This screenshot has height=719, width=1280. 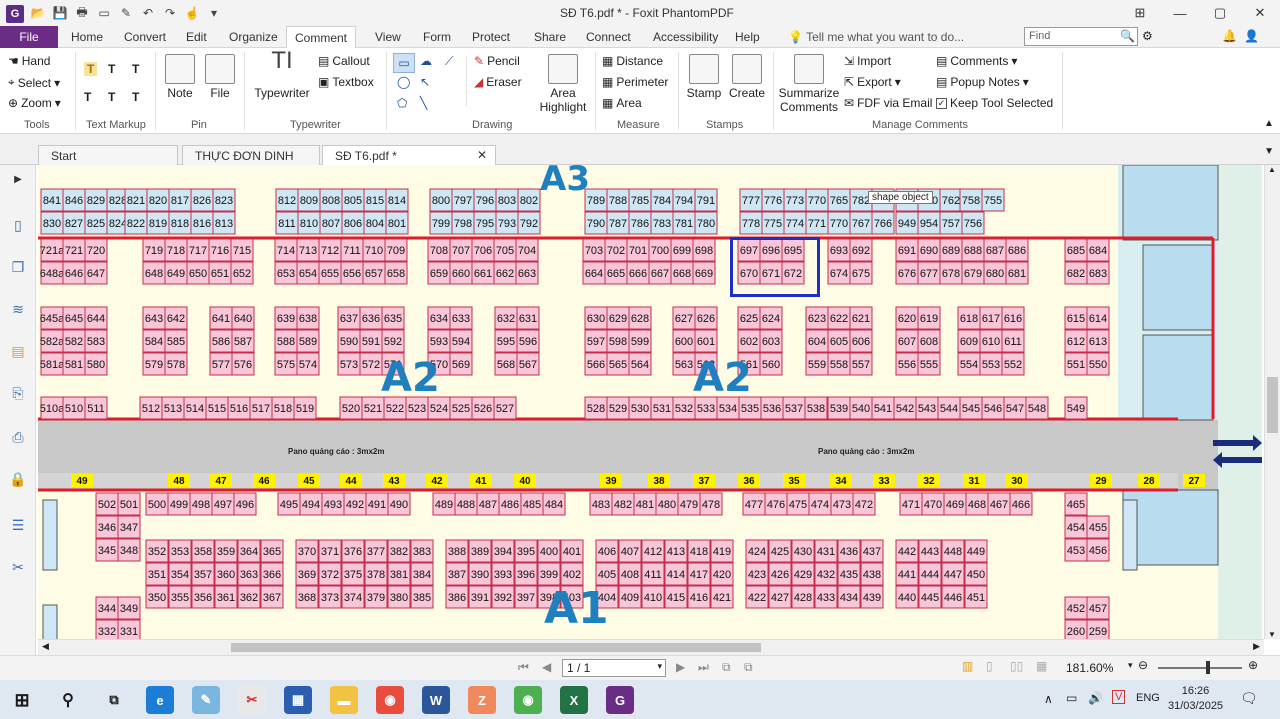 I want to click on chrome-icon: ◉, so click(x=390, y=700).